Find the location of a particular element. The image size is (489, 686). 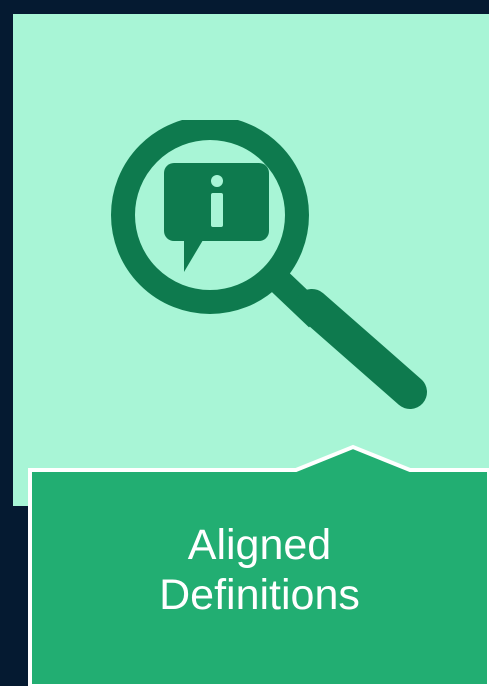

tab-title-line-1: Aligned is located at coordinates (259, 545).